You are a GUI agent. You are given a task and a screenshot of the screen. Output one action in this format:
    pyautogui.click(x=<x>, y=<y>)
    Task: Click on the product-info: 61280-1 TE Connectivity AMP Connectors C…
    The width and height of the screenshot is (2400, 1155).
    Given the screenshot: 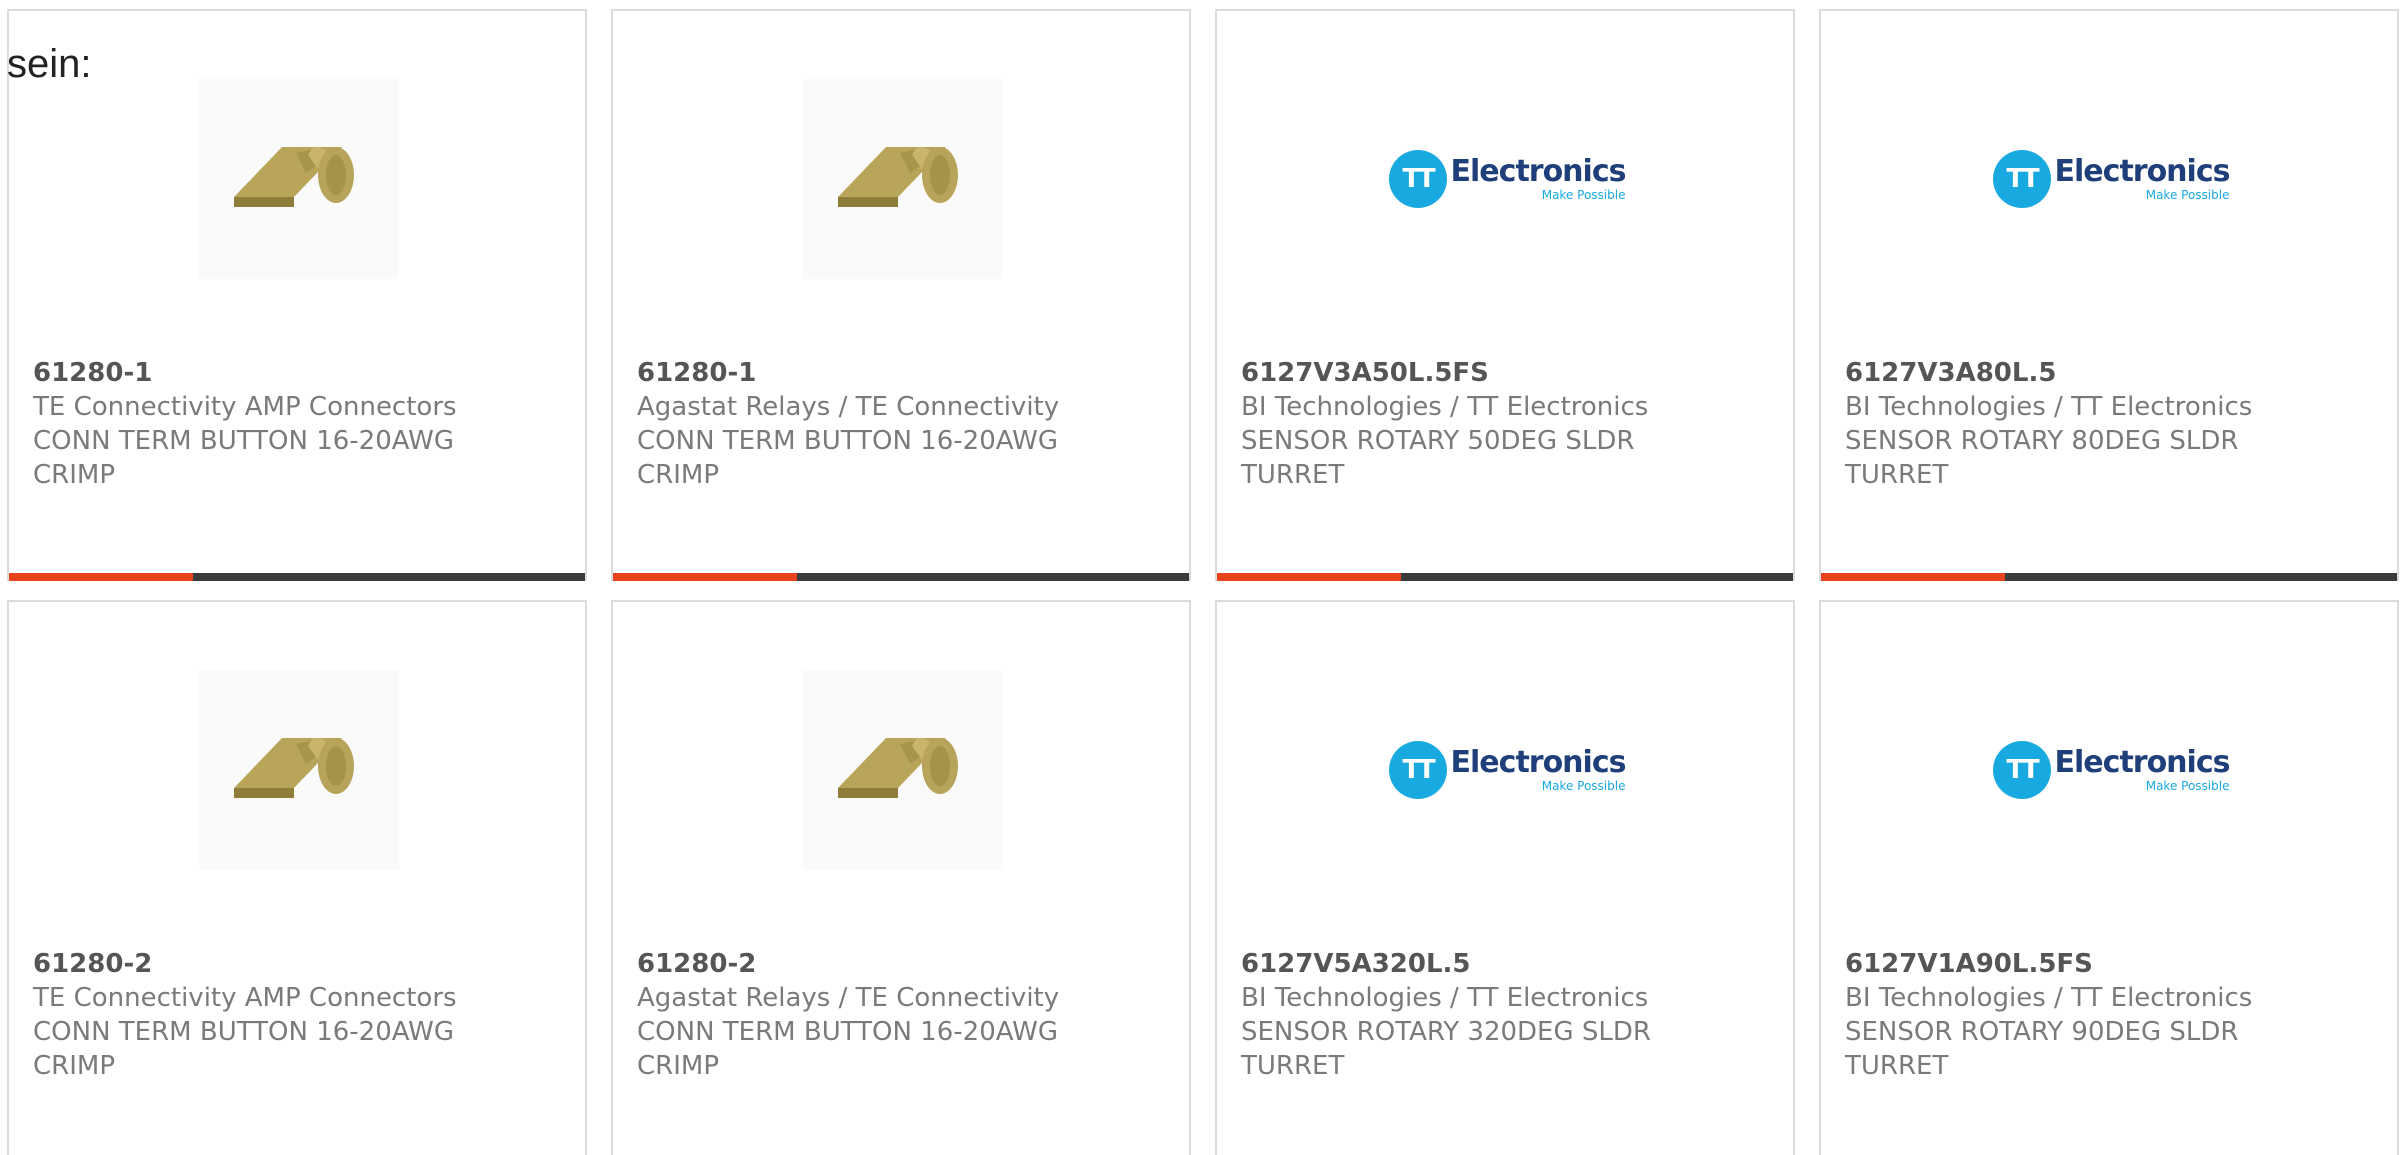 What is the action you would take?
    pyautogui.click(x=293, y=424)
    